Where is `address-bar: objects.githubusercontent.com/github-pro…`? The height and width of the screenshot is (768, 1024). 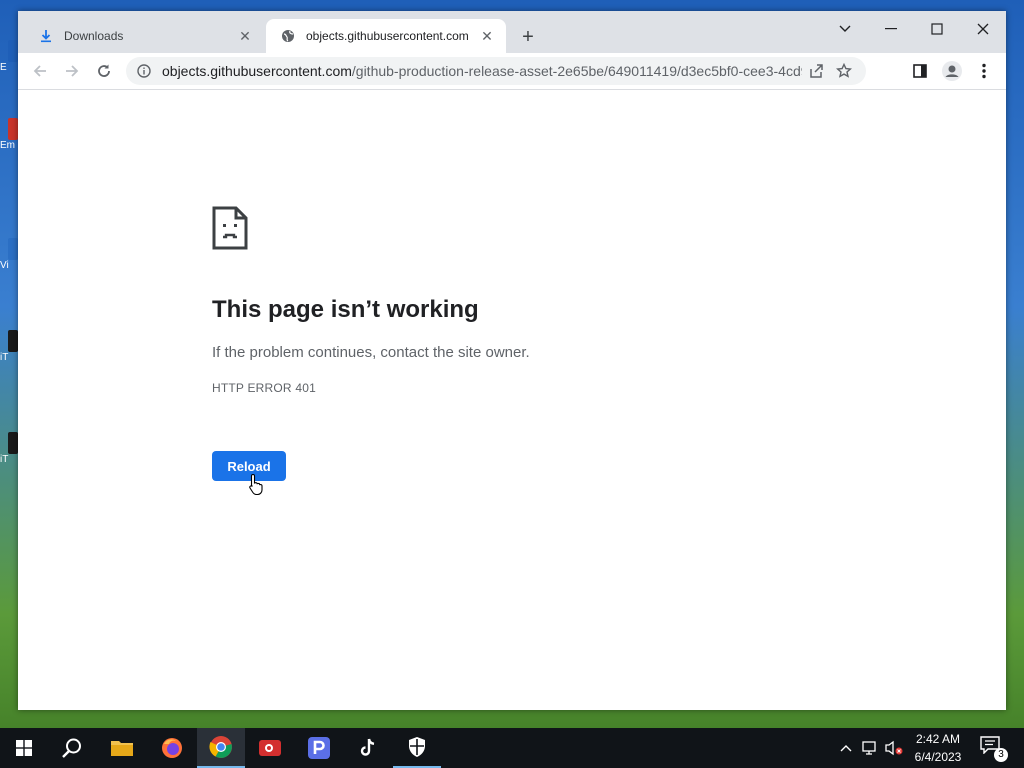
address-bar: objects.githubusercontent.com/github-pro… is located at coordinates (496, 71).